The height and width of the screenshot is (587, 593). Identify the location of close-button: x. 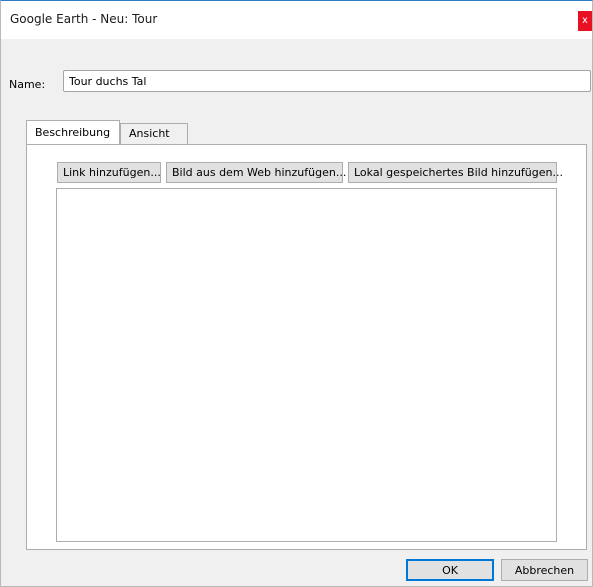
(585, 21).